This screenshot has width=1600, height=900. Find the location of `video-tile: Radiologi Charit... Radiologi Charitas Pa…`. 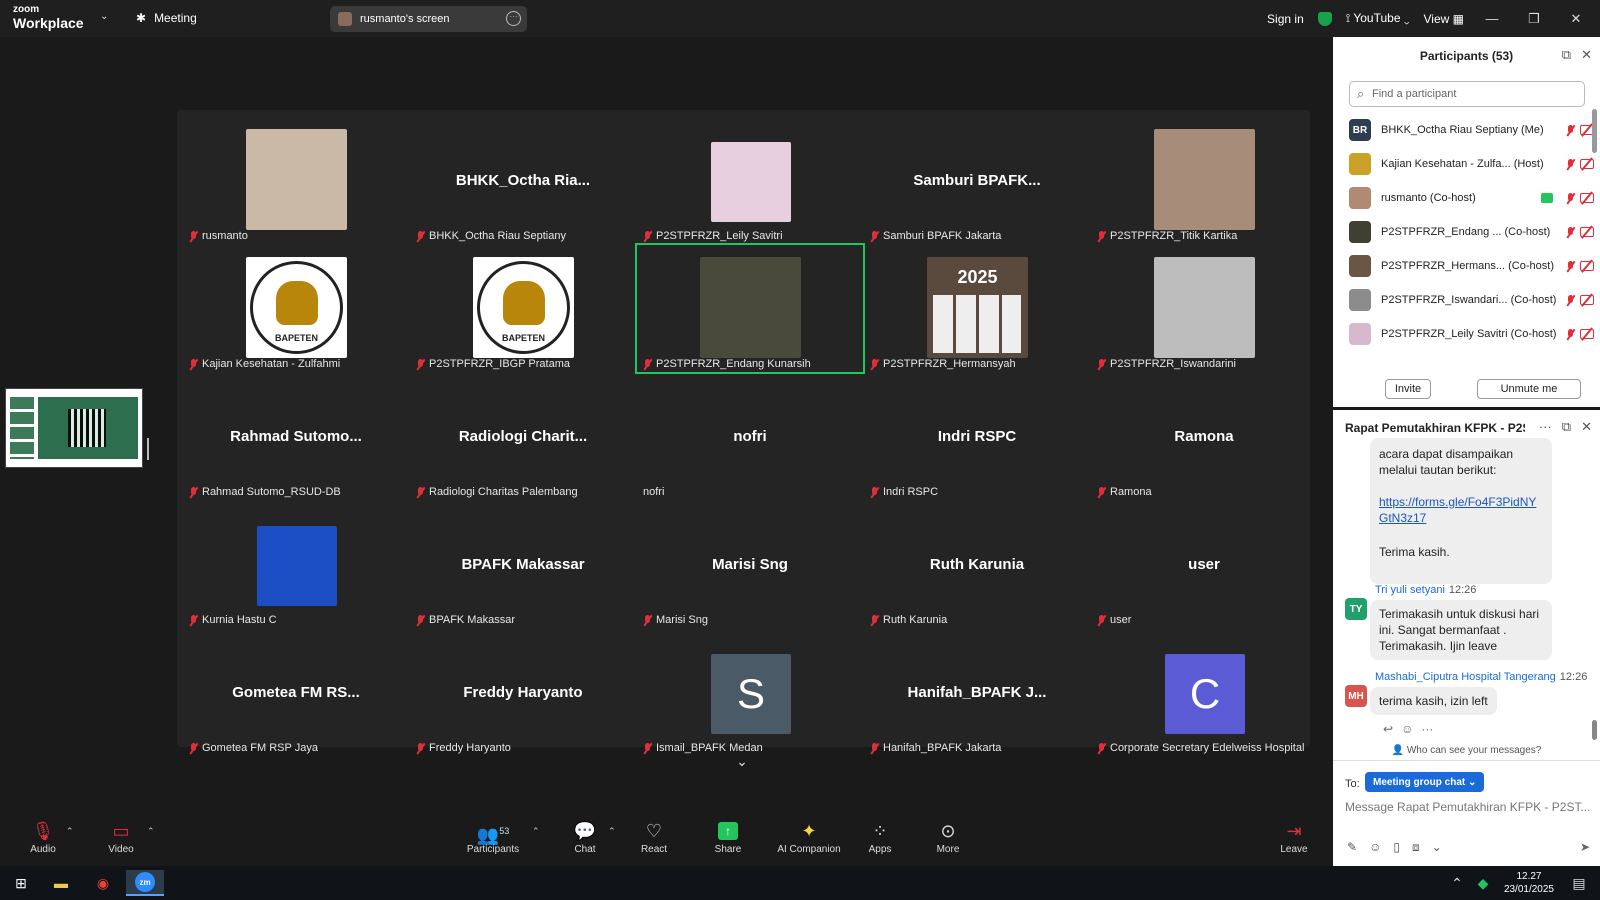

video-tile: Radiologi Charit... Radiologi Charitas Pa… is located at coordinates (523, 436).